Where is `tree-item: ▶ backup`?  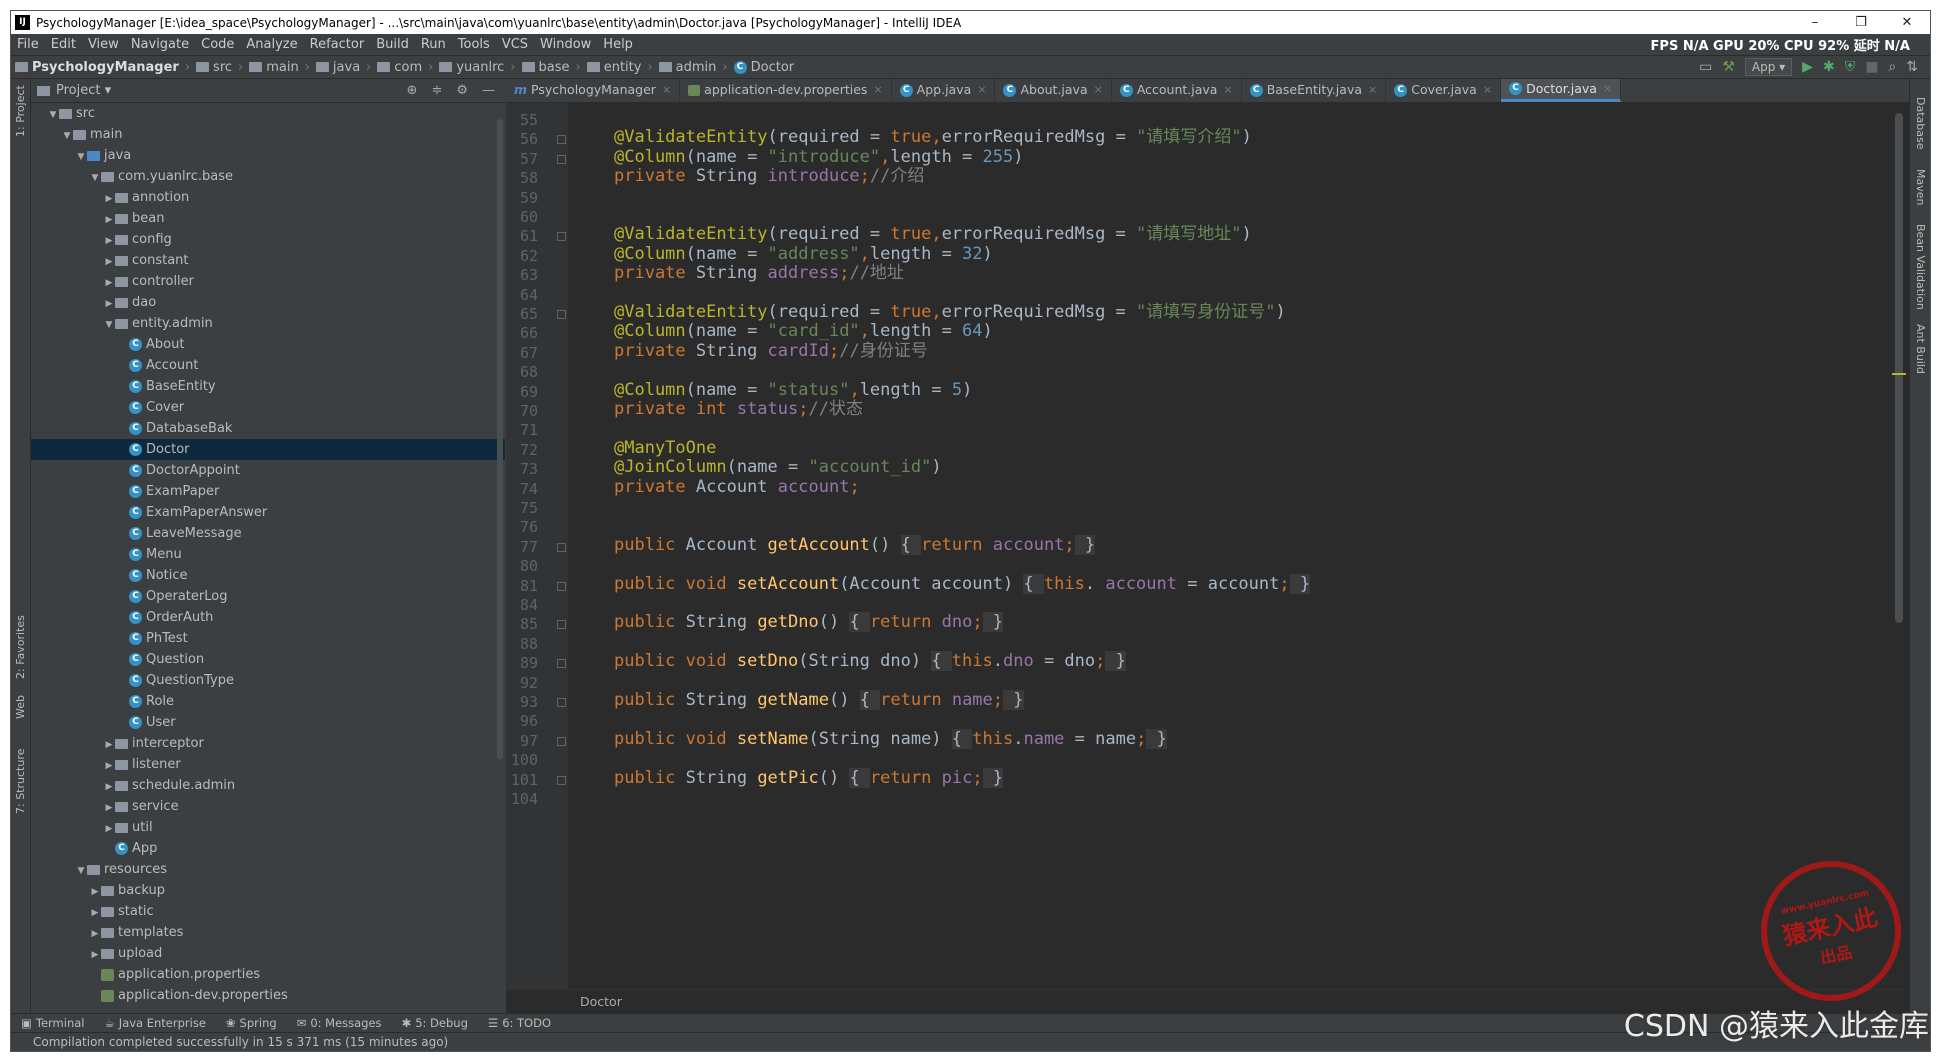 tree-item: ▶ backup is located at coordinates (268, 890).